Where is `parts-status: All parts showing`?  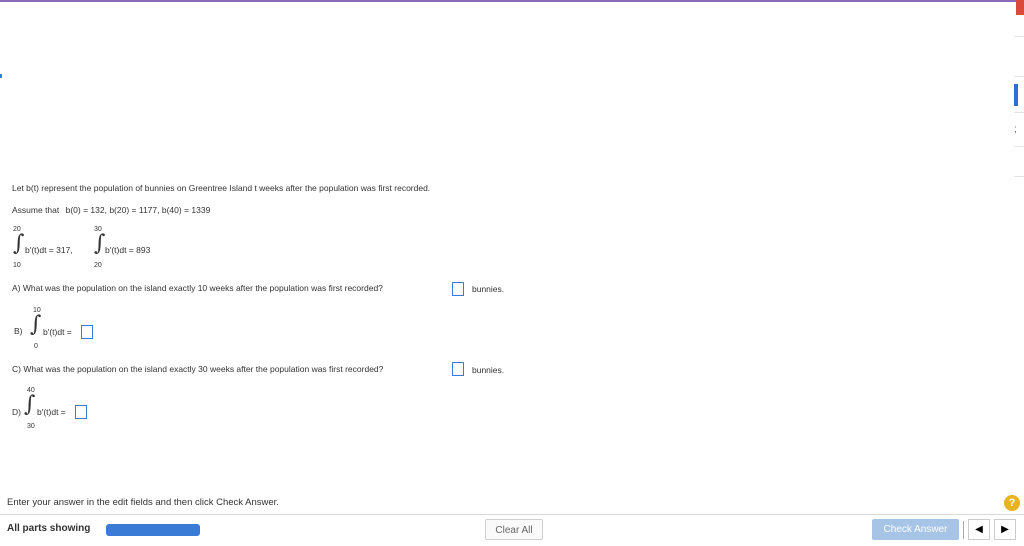 parts-status: All parts showing is located at coordinates (49, 528).